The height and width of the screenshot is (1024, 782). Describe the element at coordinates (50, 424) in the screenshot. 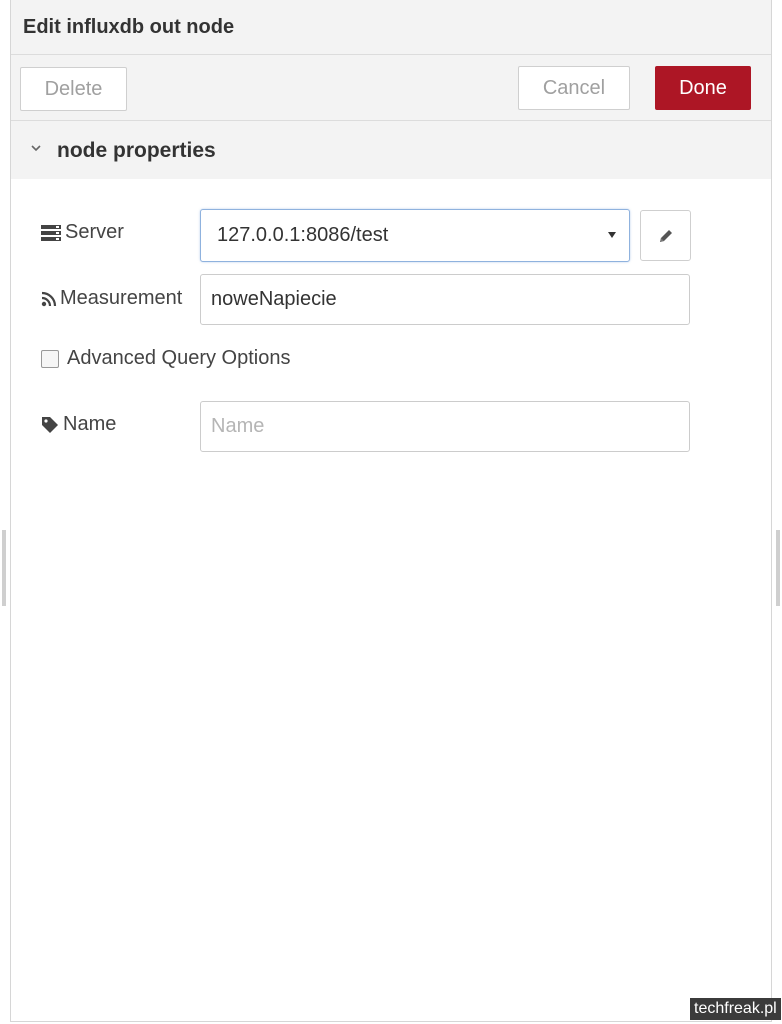

I see `tag-icon` at that location.